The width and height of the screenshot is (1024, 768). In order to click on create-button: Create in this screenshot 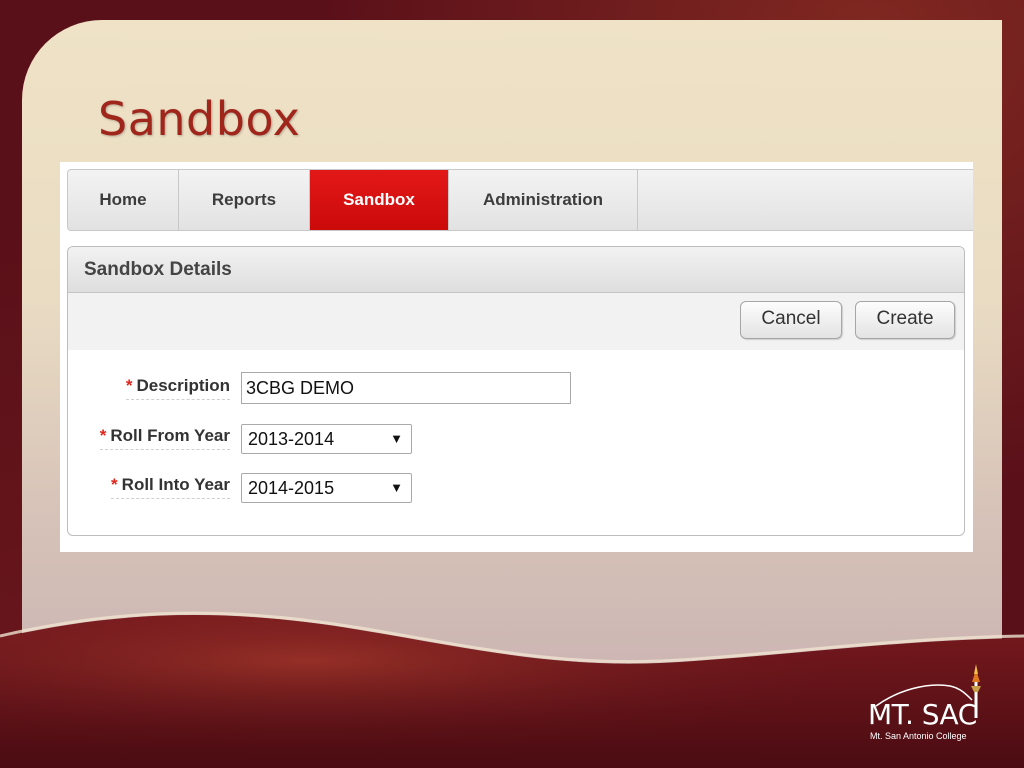, I will do `click(905, 320)`.